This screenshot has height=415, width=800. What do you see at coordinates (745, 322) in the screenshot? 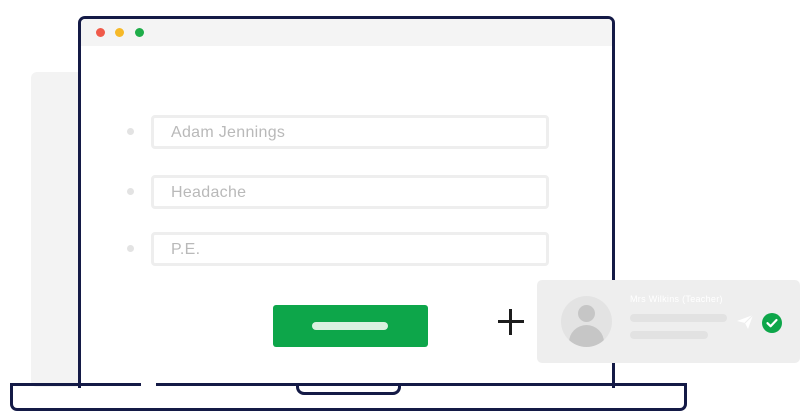
I see `send-icon` at bounding box center [745, 322].